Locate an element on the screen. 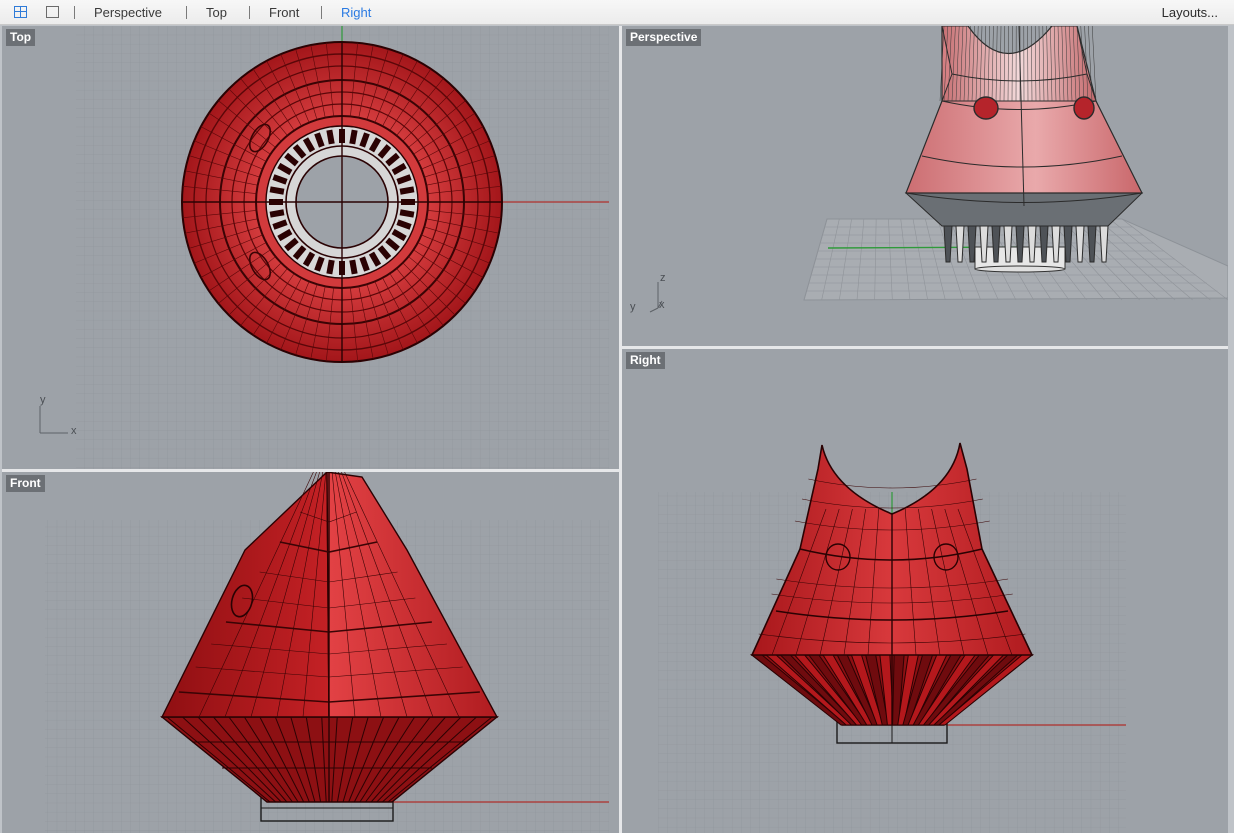 The width and height of the screenshot is (1234, 833). viewport-label-right: Right is located at coordinates (645, 360).